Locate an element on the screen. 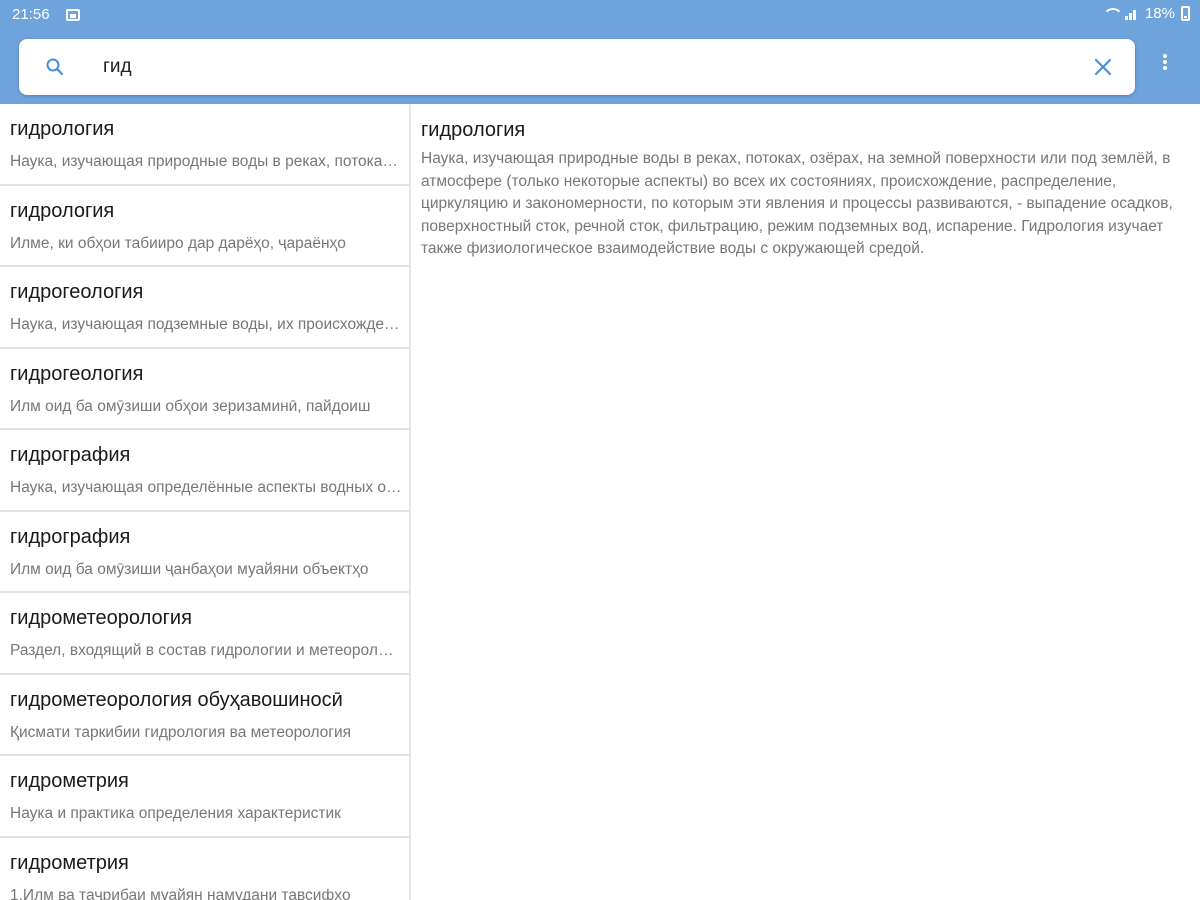 The image size is (1200, 900). clear-icon is located at coordinates (1103, 67).